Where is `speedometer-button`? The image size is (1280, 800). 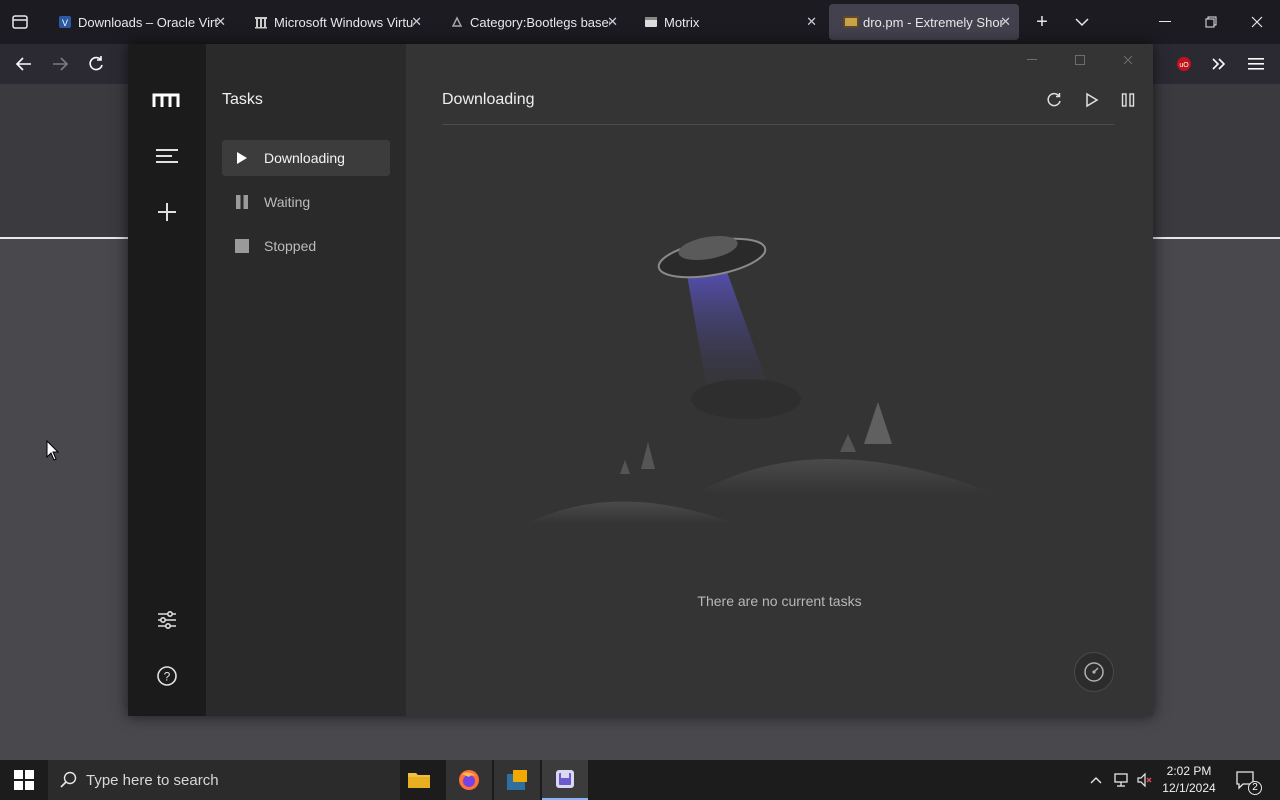 speedometer-button is located at coordinates (1094, 672).